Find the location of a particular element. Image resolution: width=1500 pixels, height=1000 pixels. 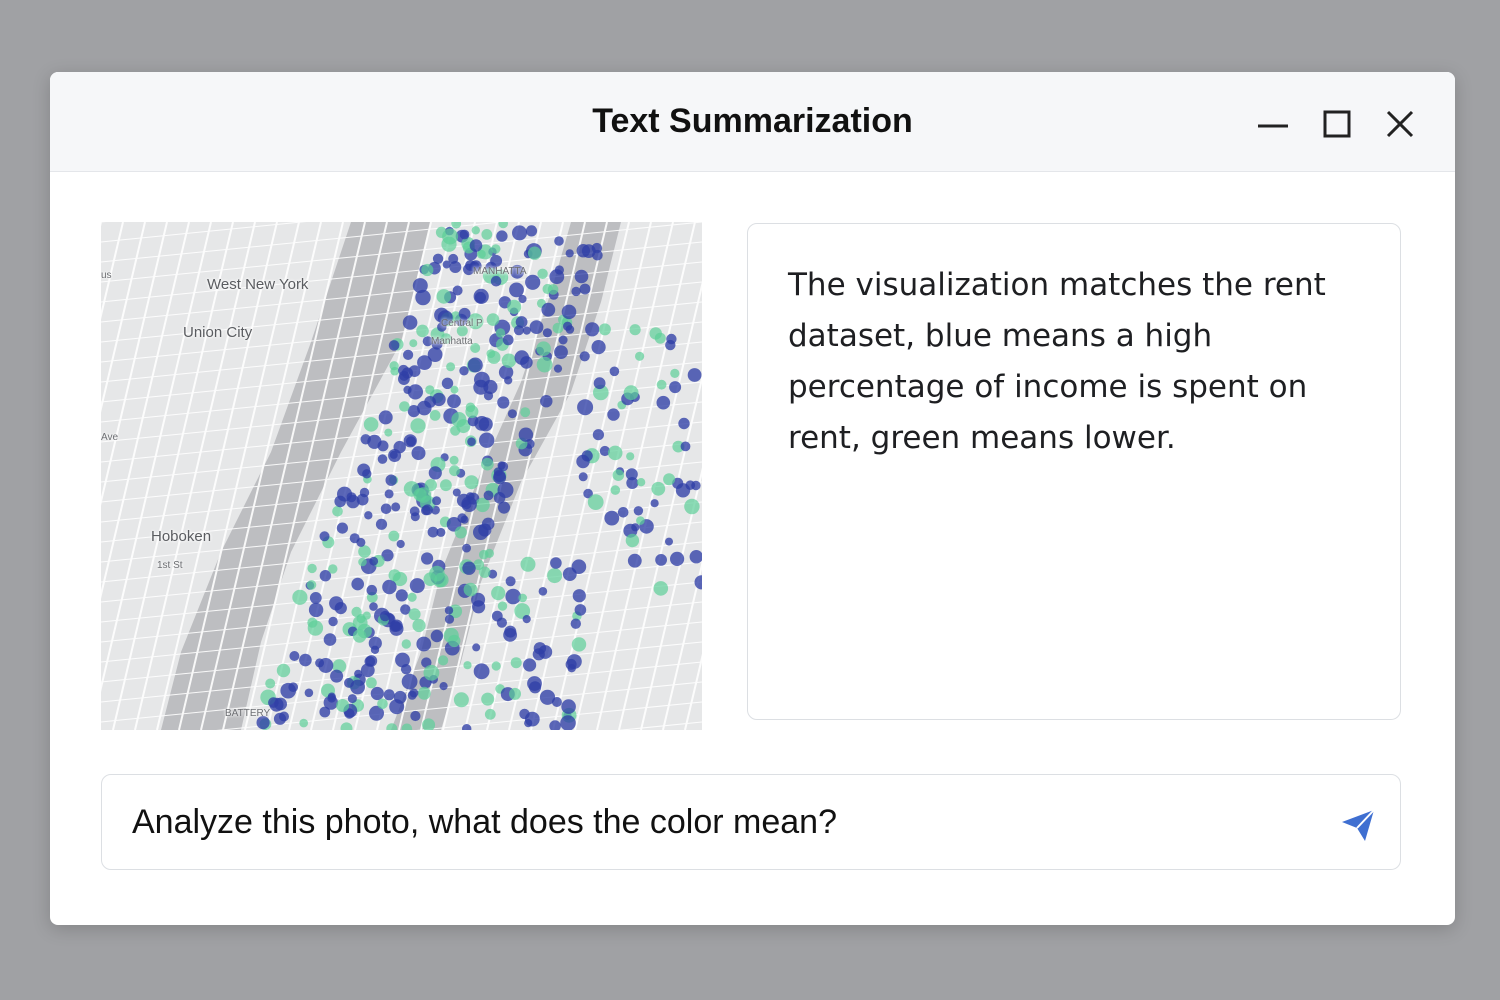

map-label-first-st: 1st St is located at coordinates (170, 565).